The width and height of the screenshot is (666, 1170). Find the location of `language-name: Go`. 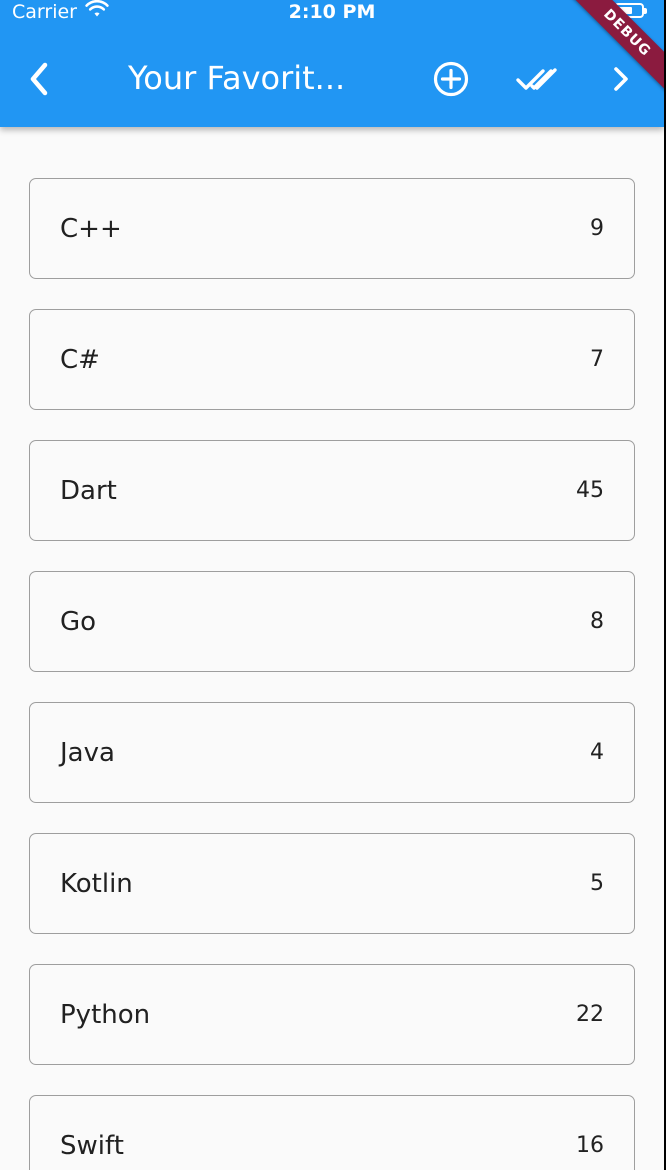

language-name: Go is located at coordinates (78, 622).